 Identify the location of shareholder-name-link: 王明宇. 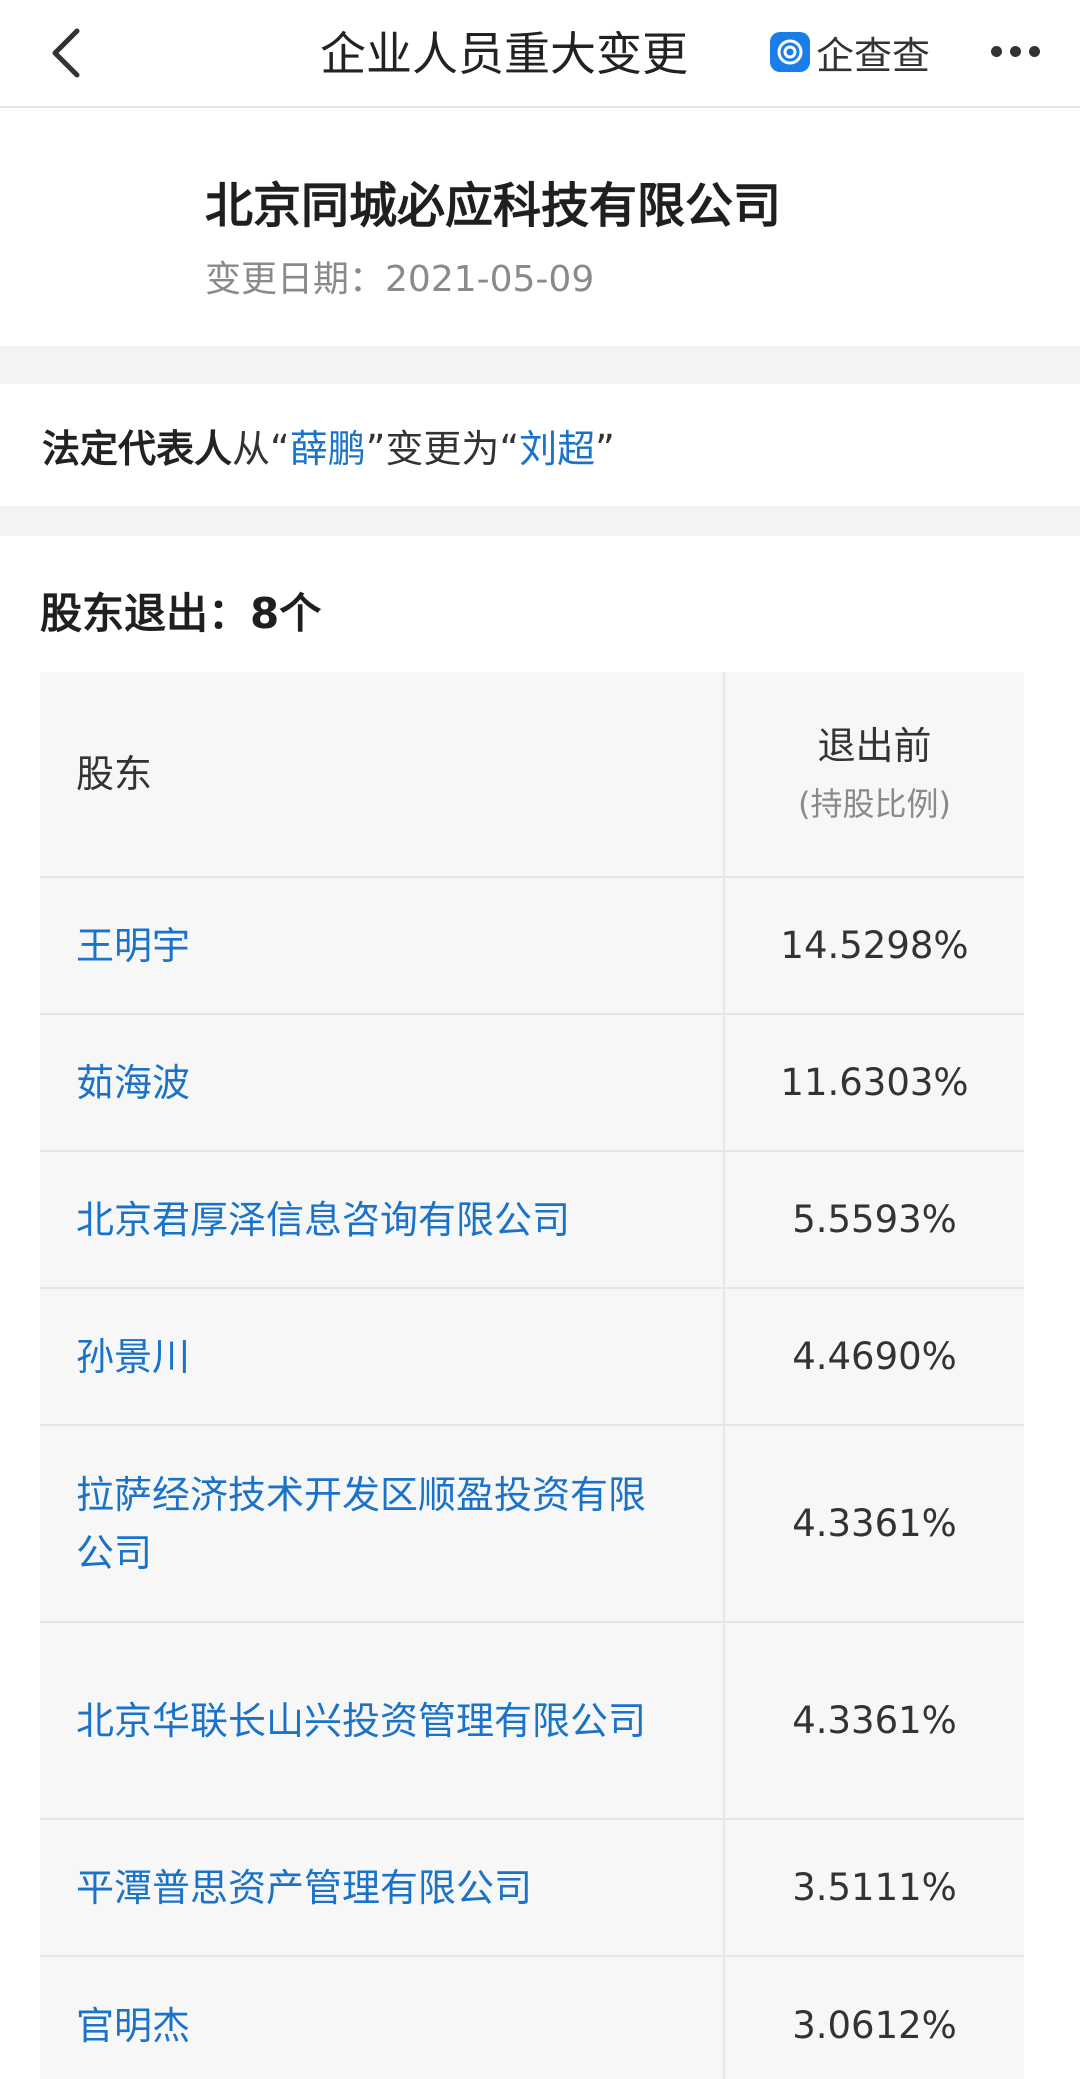
(133, 946).